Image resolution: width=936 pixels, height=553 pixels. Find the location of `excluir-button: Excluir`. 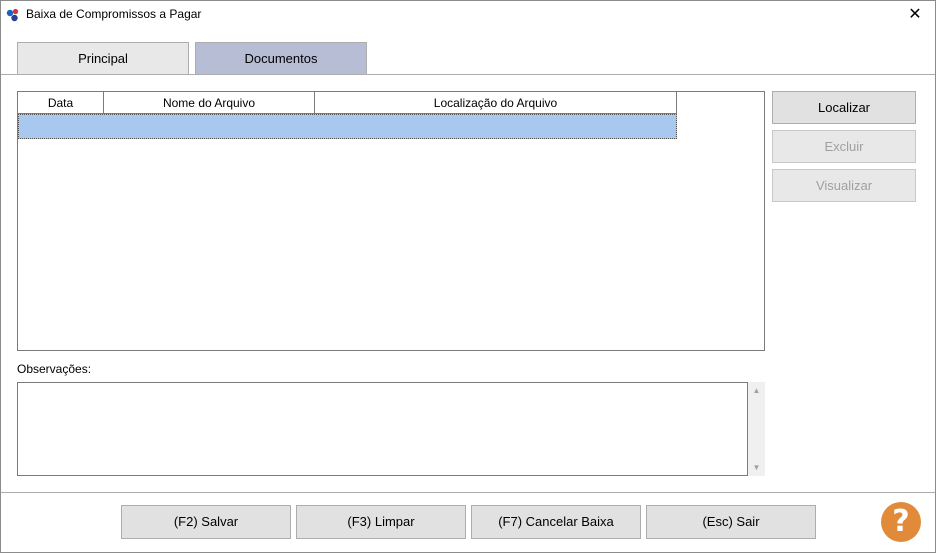

excluir-button: Excluir is located at coordinates (844, 146).